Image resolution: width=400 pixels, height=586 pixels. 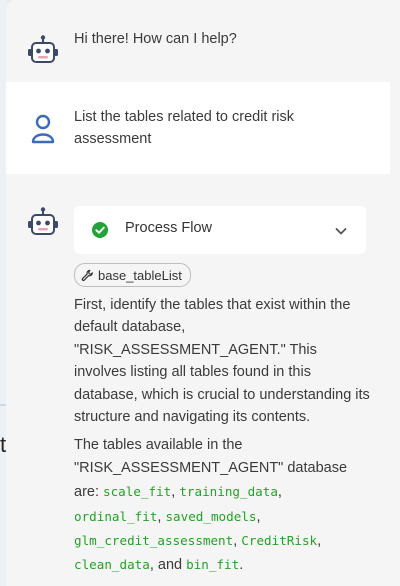 I want to click on chevron-down-icon, so click(x=341, y=231).